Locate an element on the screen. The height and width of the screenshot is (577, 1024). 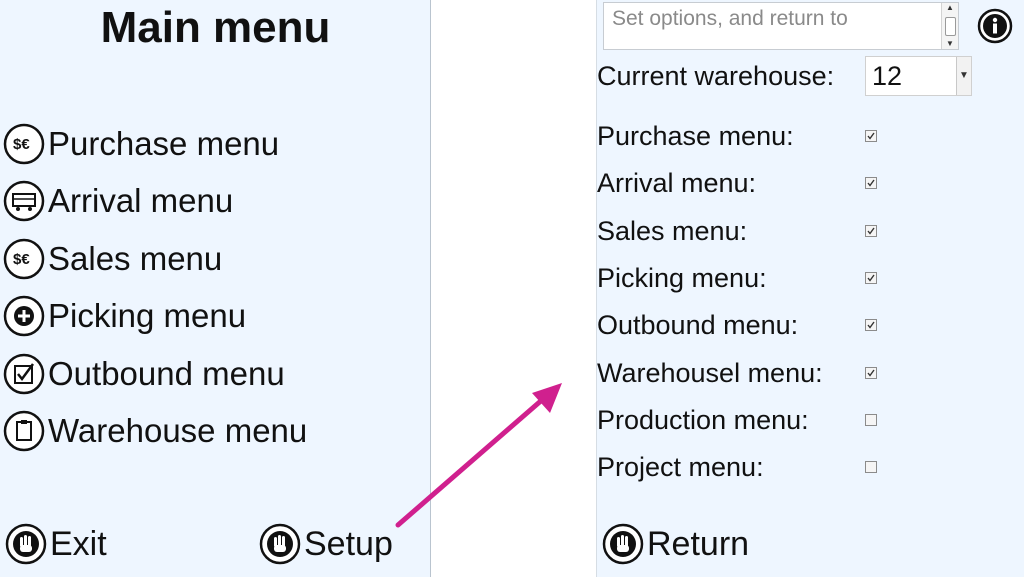
option-row: Outbound menu: is located at coordinates (807, 325).